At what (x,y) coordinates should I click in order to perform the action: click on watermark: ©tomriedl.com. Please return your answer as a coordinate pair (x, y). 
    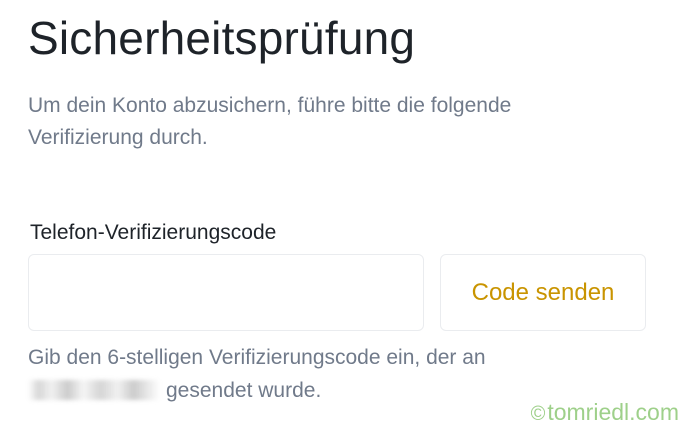
    Looking at the image, I should click on (605, 413).